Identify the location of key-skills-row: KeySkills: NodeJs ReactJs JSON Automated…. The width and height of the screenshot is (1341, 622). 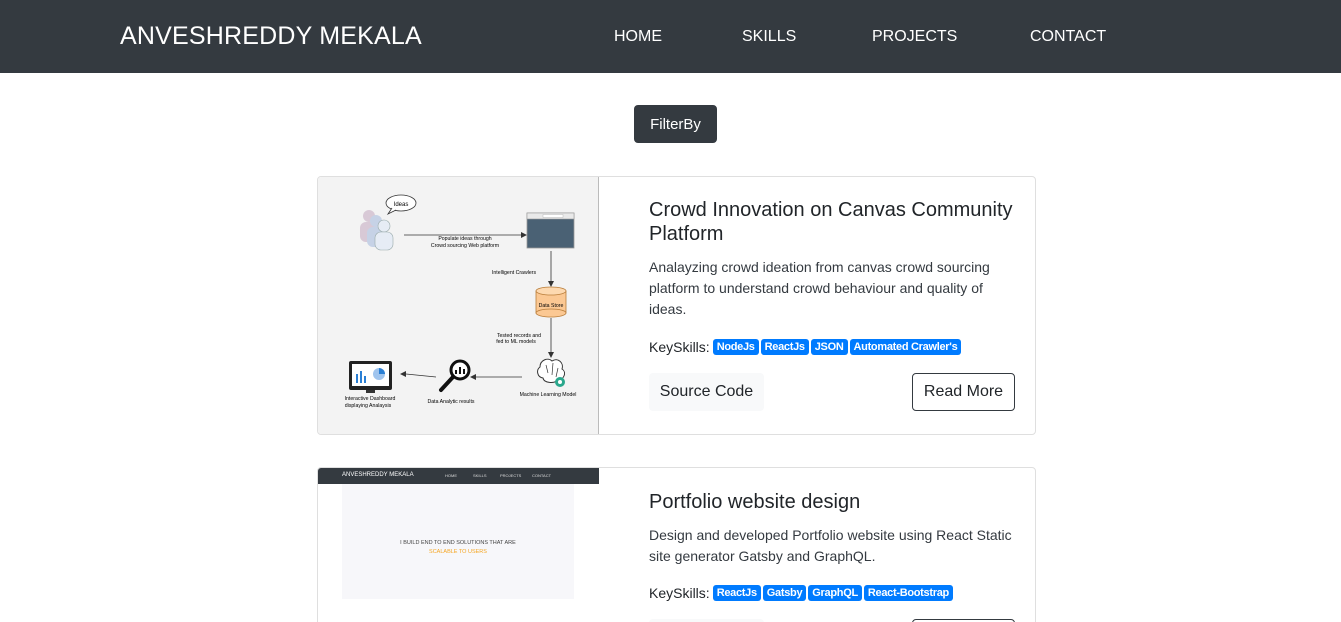
(806, 347).